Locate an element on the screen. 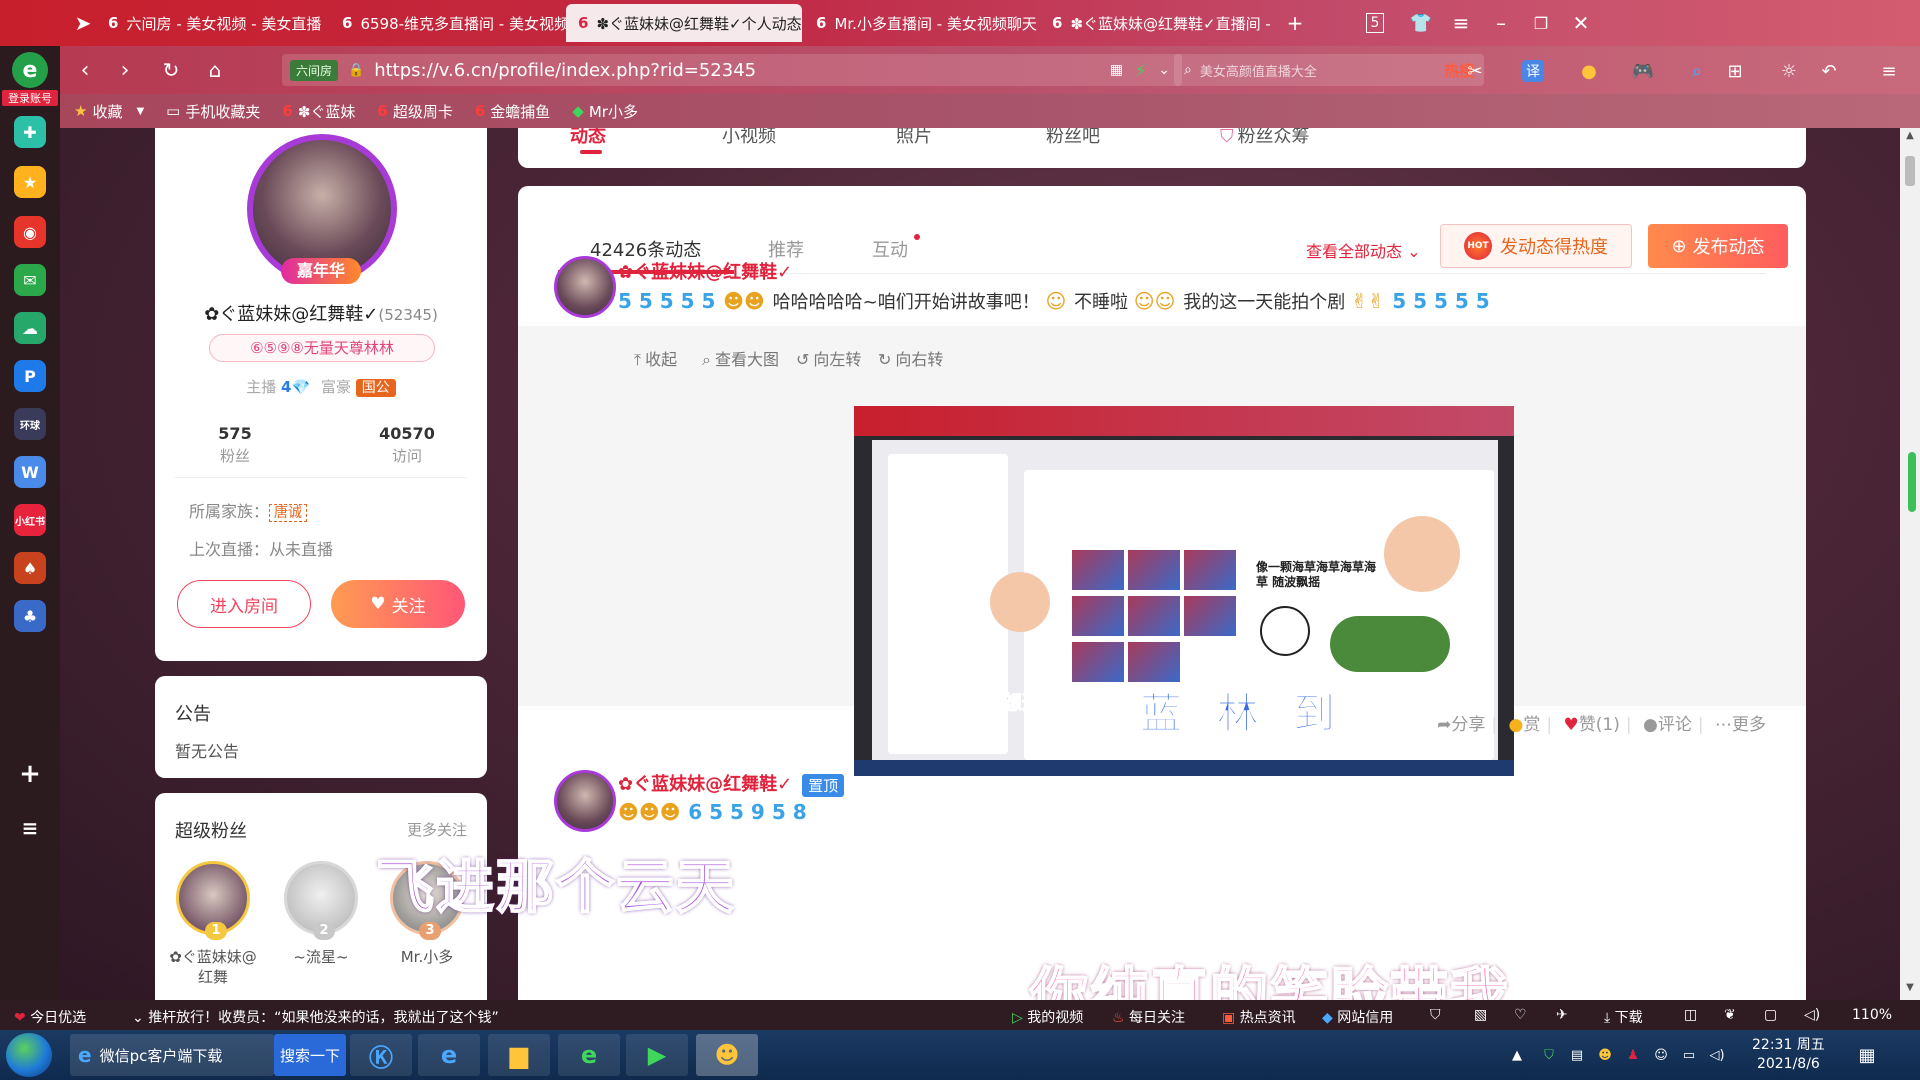 This screenshot has height=1080, width=1920. bookmark-fishing: 6 金蟾捕鱼 is located at coordinates (512, 111).